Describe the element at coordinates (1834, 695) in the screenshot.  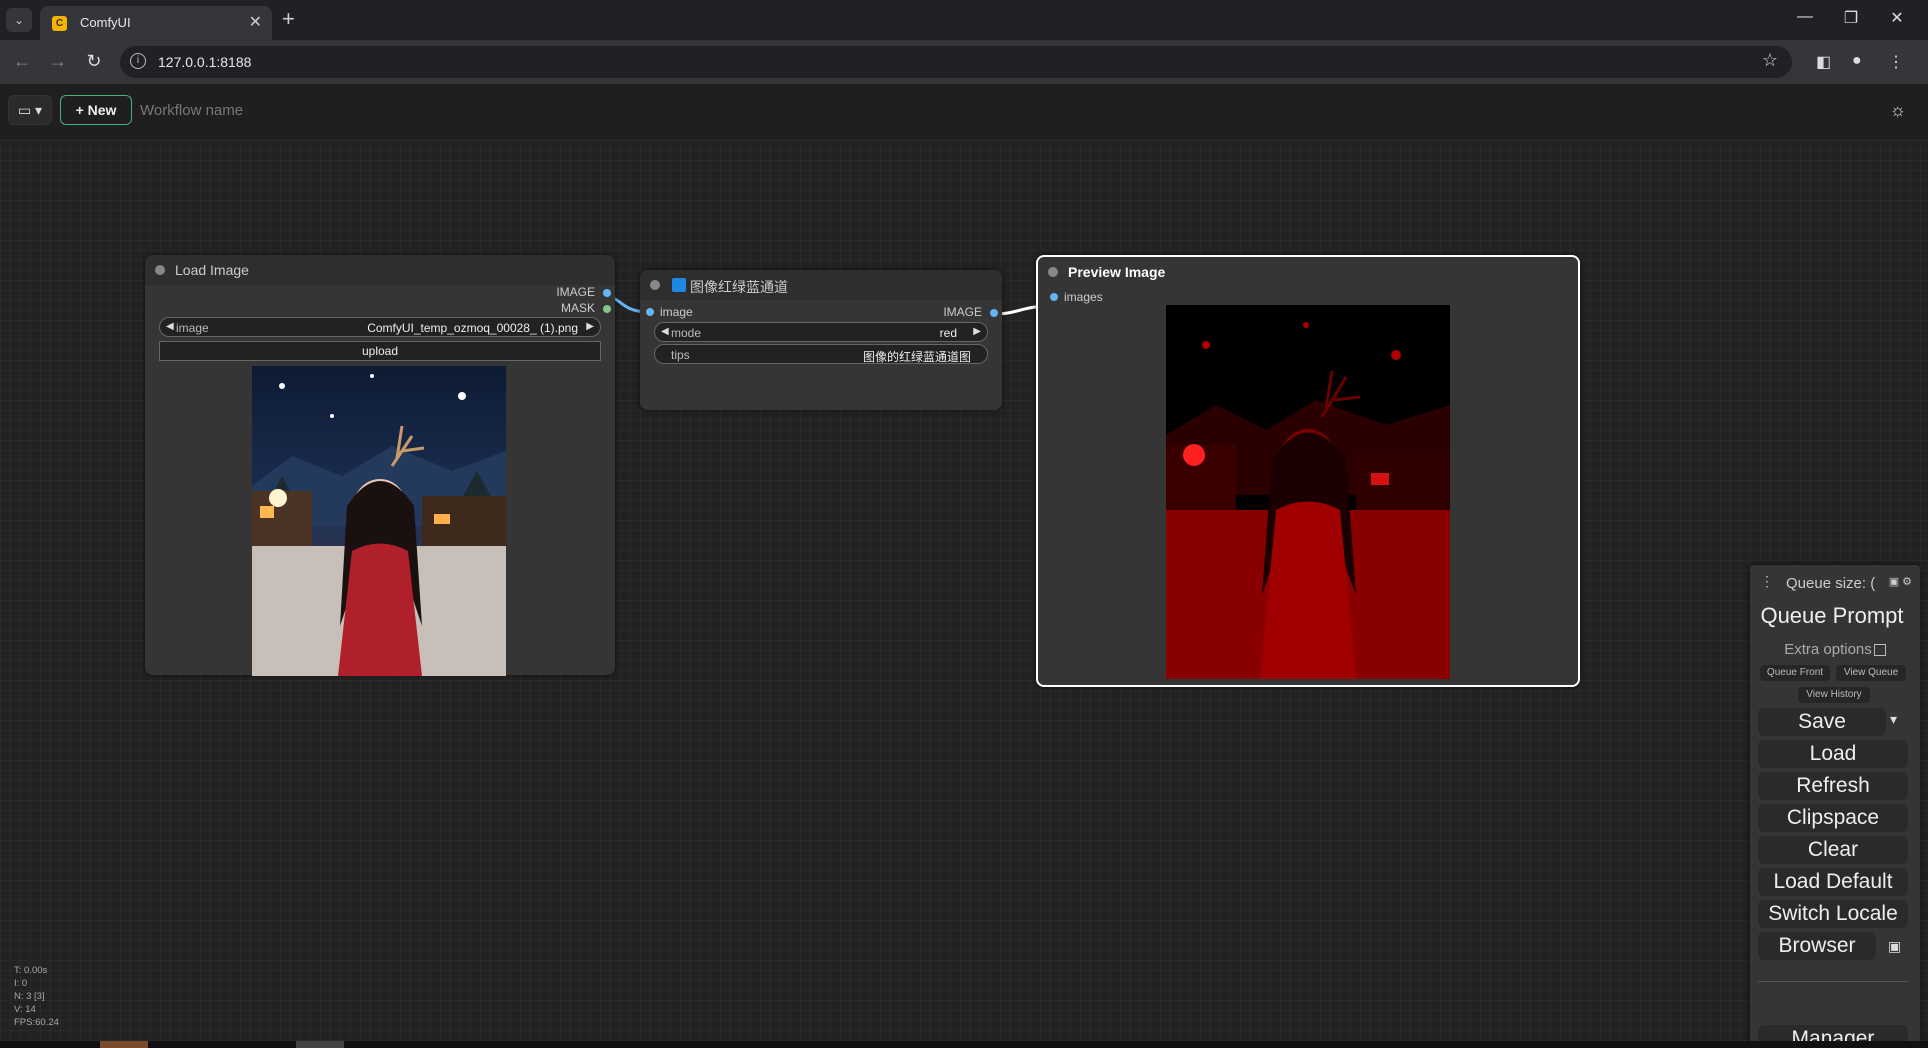
I see `view-history-button: View History` at that location.